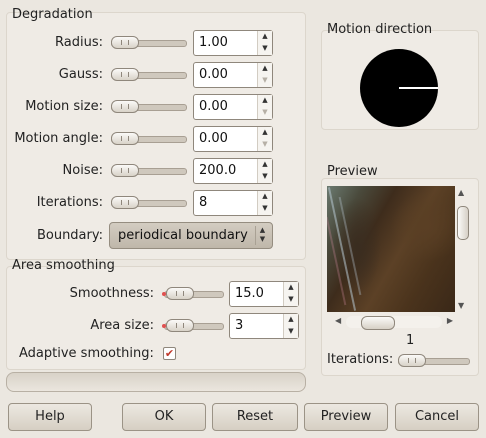 The height and width of the screenshot is (438, 486). What do you see at coordinates (400, 88) in the screenshot?
I see `motion-direction-dial` at bounding box center [400, 88].